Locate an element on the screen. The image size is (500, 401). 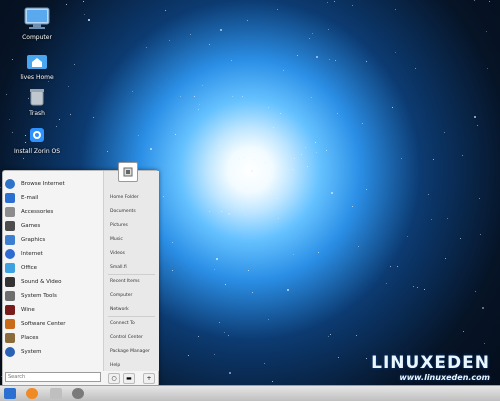
menu-item-wine: Wine is located at coordinates (53, 309).